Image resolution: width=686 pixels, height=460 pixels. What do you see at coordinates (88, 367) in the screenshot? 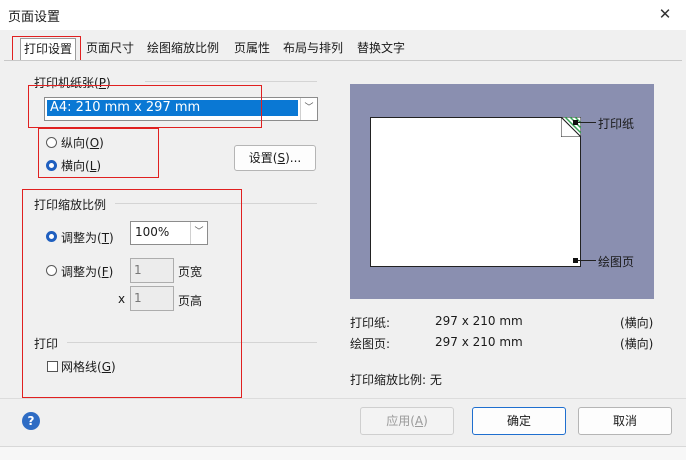
I see `gridlines-label: 网格线(G)` at bounding box center [88, 367].